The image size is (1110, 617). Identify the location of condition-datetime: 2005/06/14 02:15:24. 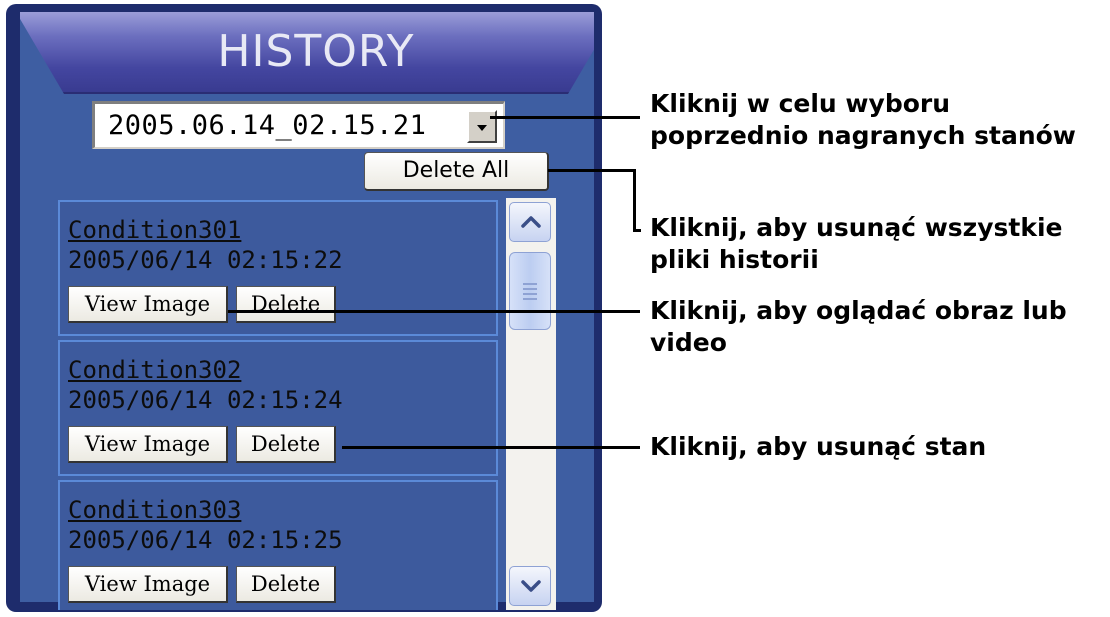
(205, 400).